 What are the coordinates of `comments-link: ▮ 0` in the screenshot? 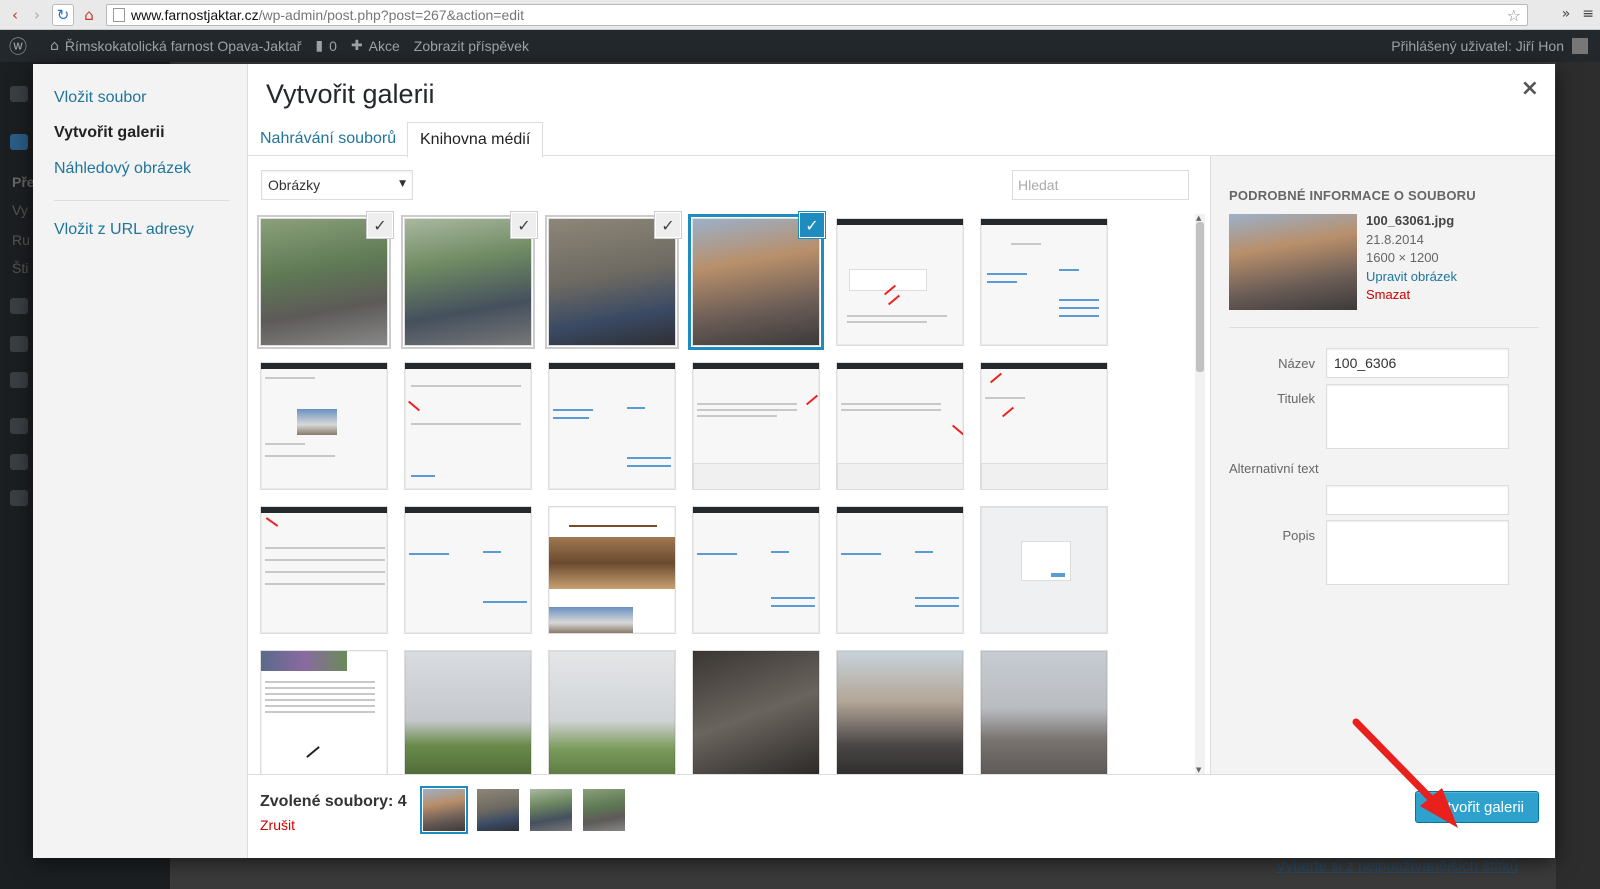 It's located at (326, 46).